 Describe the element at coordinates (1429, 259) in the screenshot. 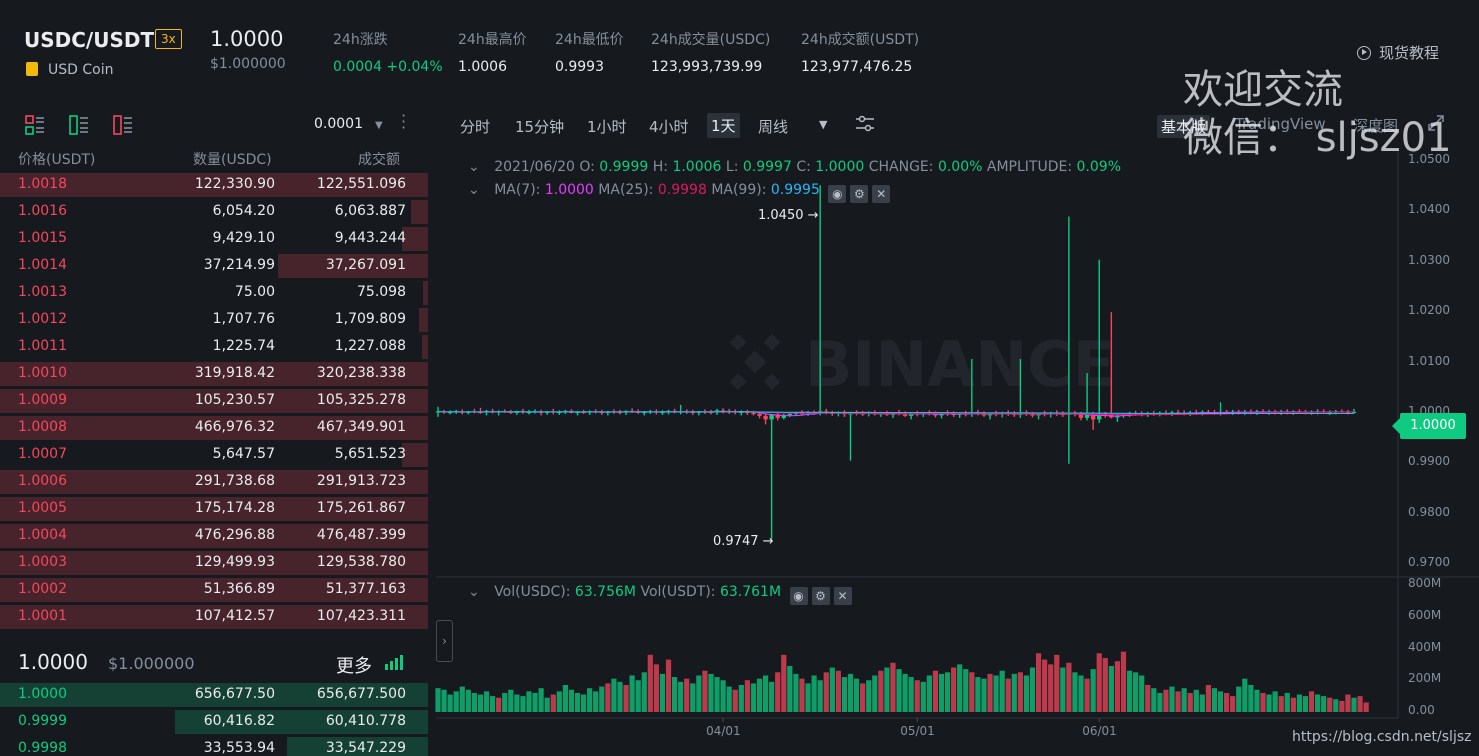

I see `price-tick-label: 1.0300` at that location.